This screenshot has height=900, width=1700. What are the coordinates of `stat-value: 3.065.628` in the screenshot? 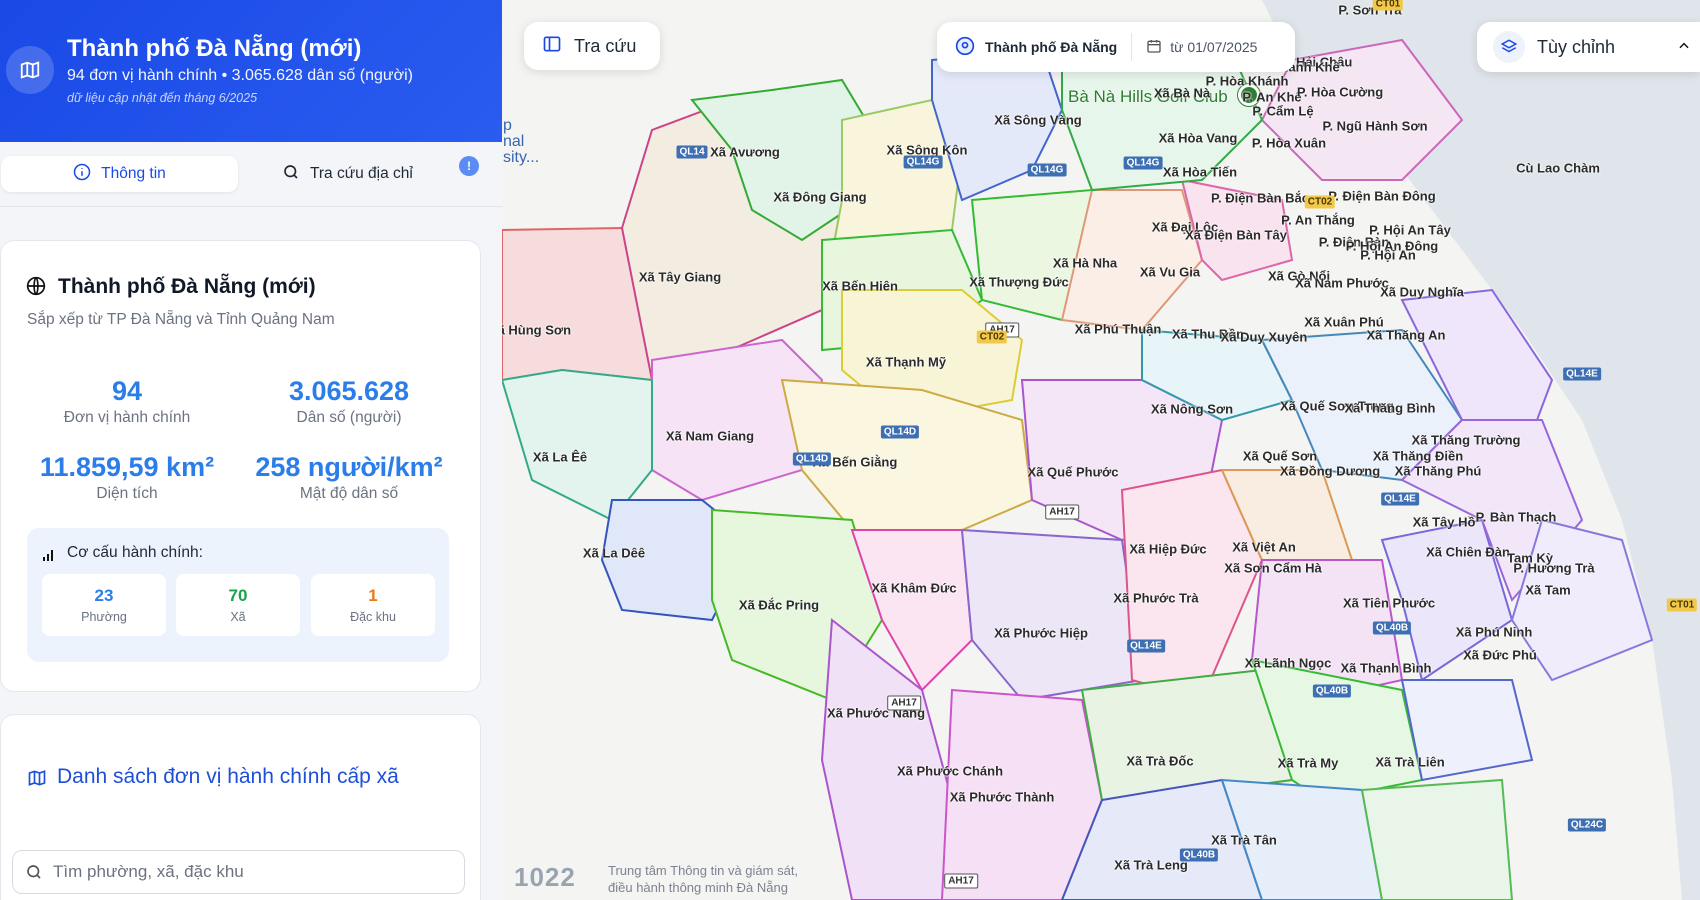 It's located at (349, 391).